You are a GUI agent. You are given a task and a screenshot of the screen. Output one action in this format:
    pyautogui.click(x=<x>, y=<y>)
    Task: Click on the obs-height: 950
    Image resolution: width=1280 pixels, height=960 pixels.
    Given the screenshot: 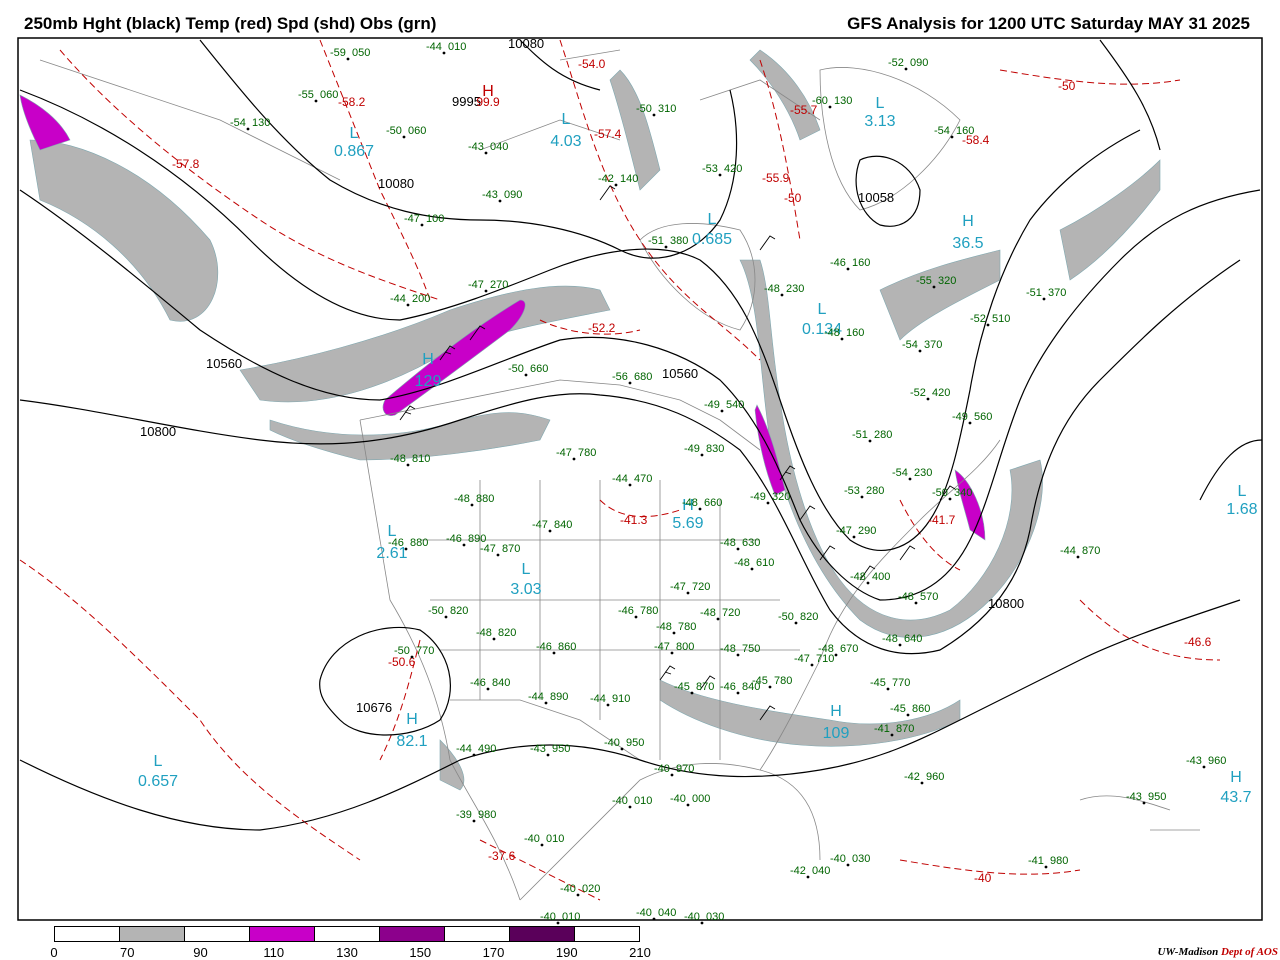 What is the action you would take?
    pyautogui.click(x=635, y=743)
    